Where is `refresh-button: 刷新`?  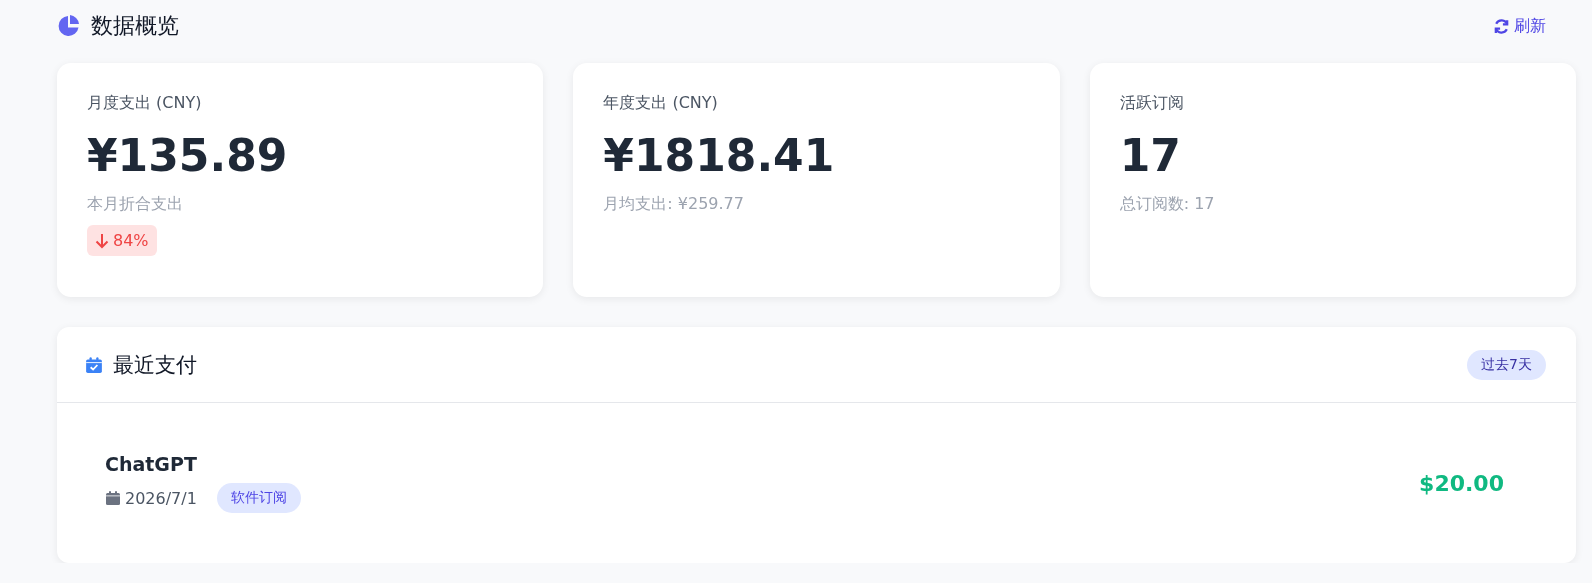
refresh-button: 刷新 is located at coordinates (1519, 26).